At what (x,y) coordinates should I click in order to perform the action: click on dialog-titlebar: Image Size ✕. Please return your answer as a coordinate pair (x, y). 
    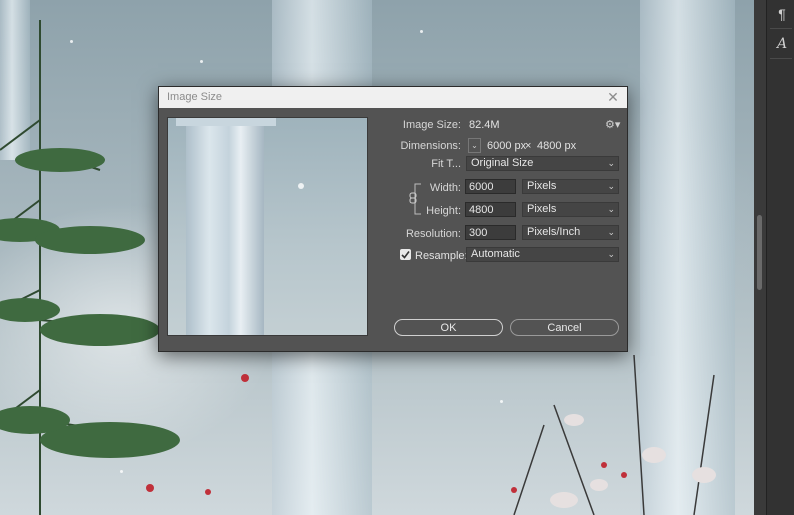
    Looking at the image, I should click on (393, 97).